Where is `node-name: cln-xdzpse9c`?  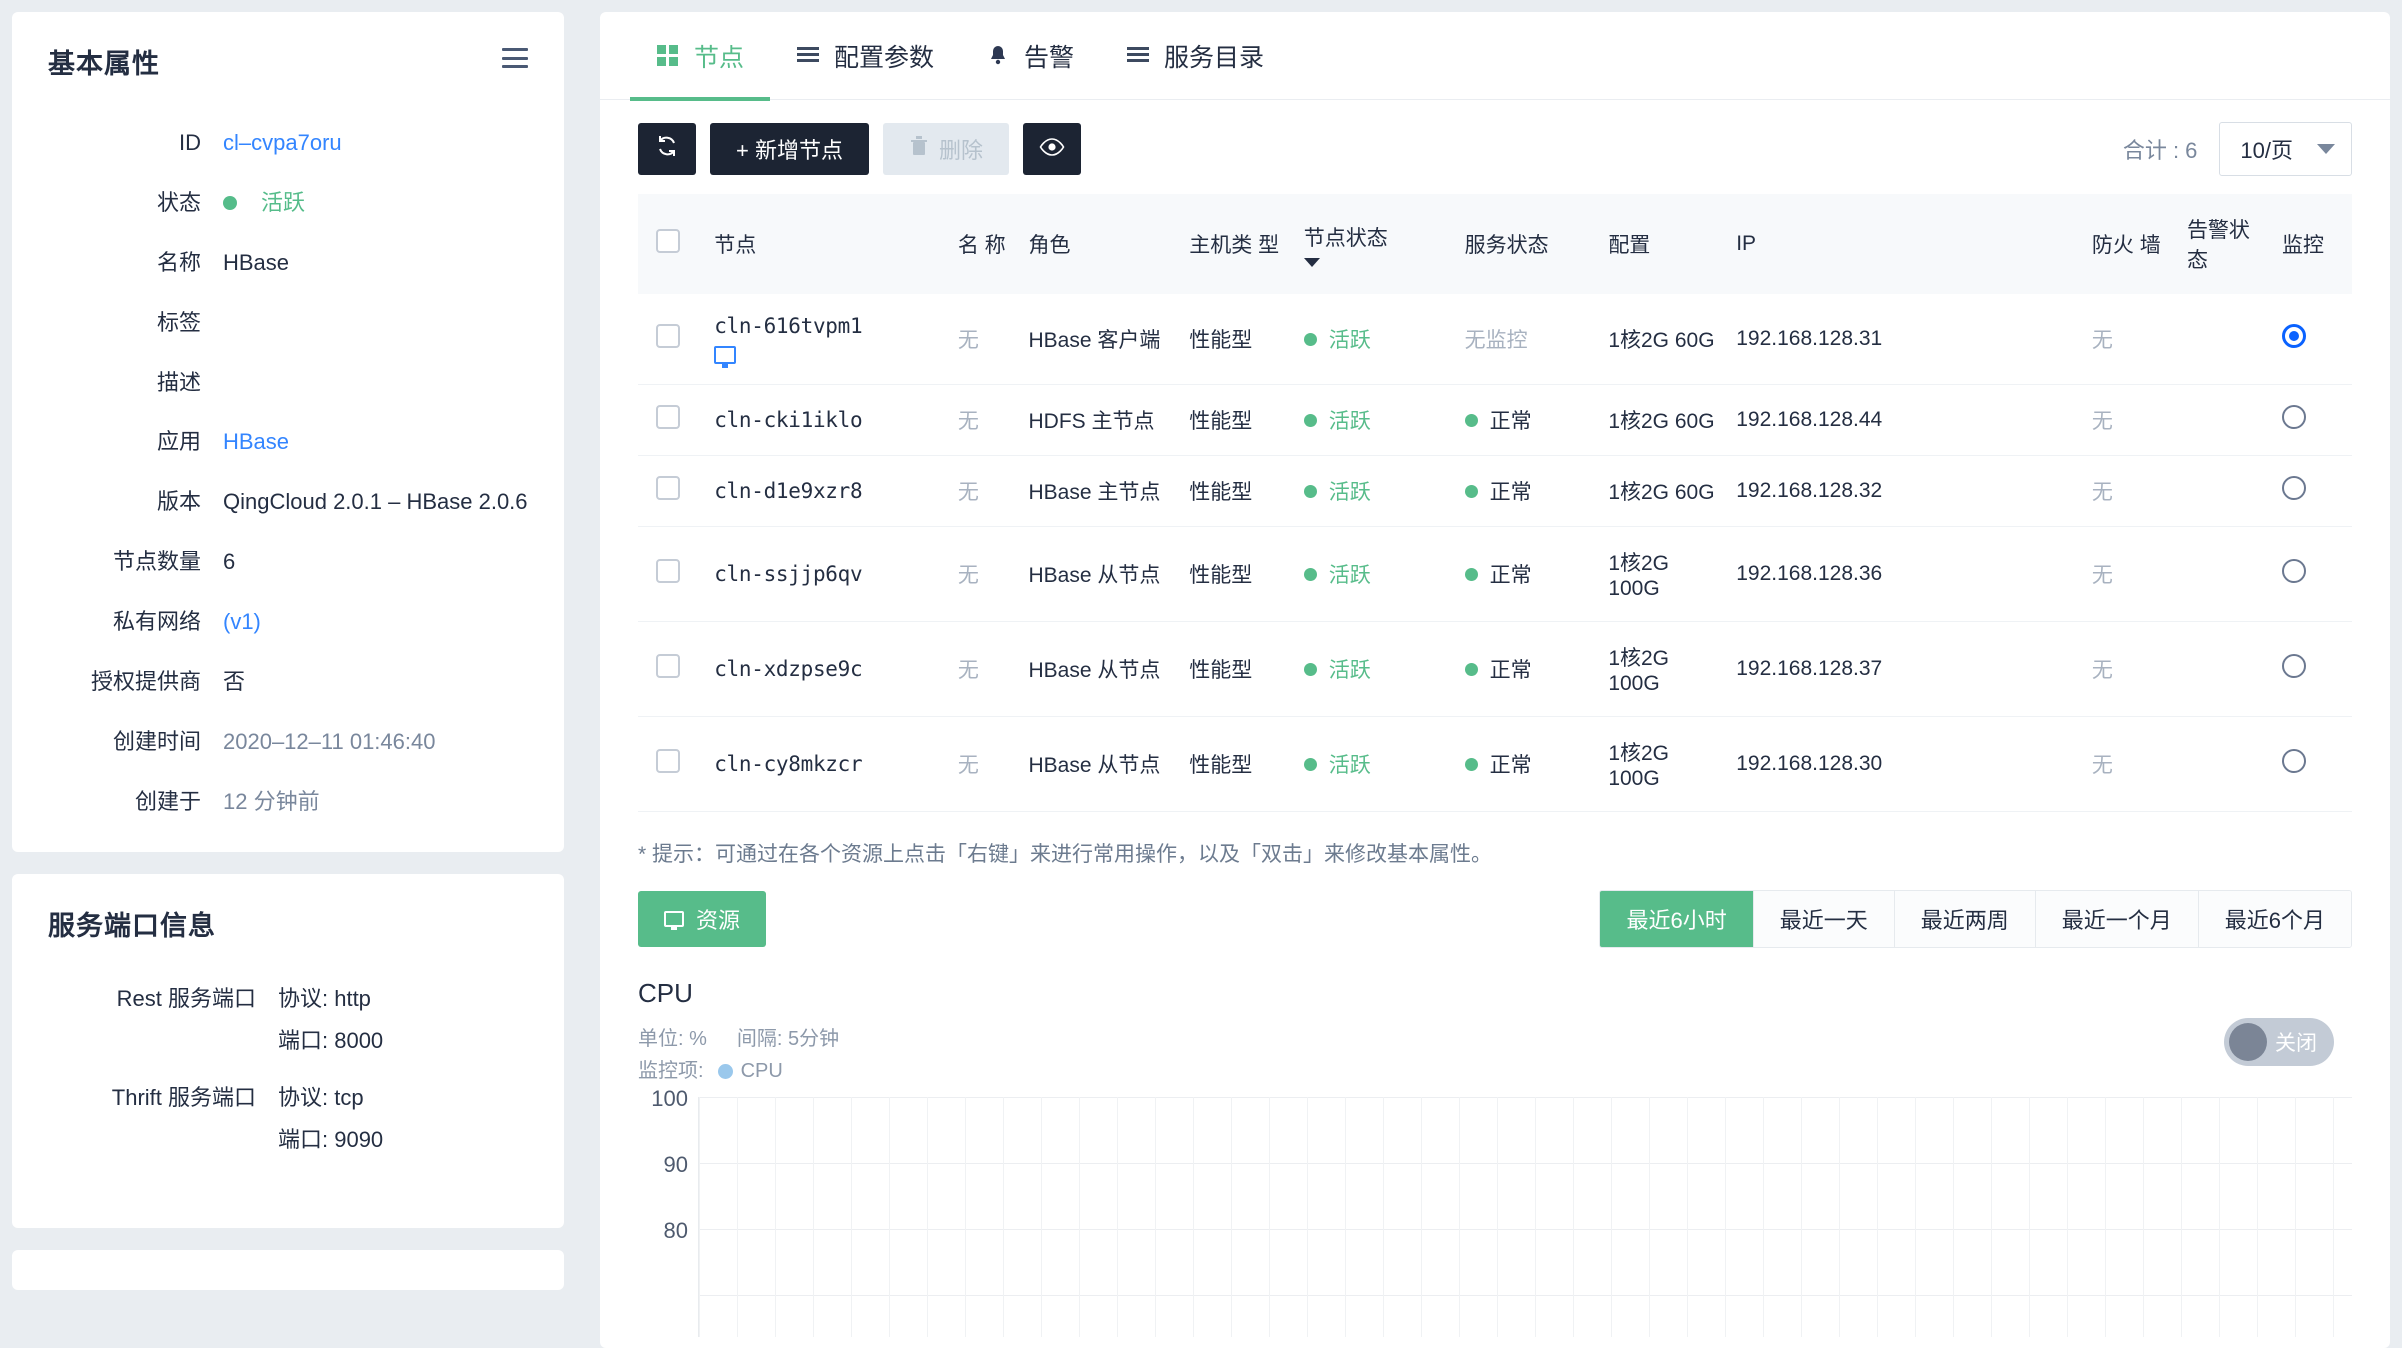
node-name: cln-xdzpse9c is located at coordinates (828, 669).